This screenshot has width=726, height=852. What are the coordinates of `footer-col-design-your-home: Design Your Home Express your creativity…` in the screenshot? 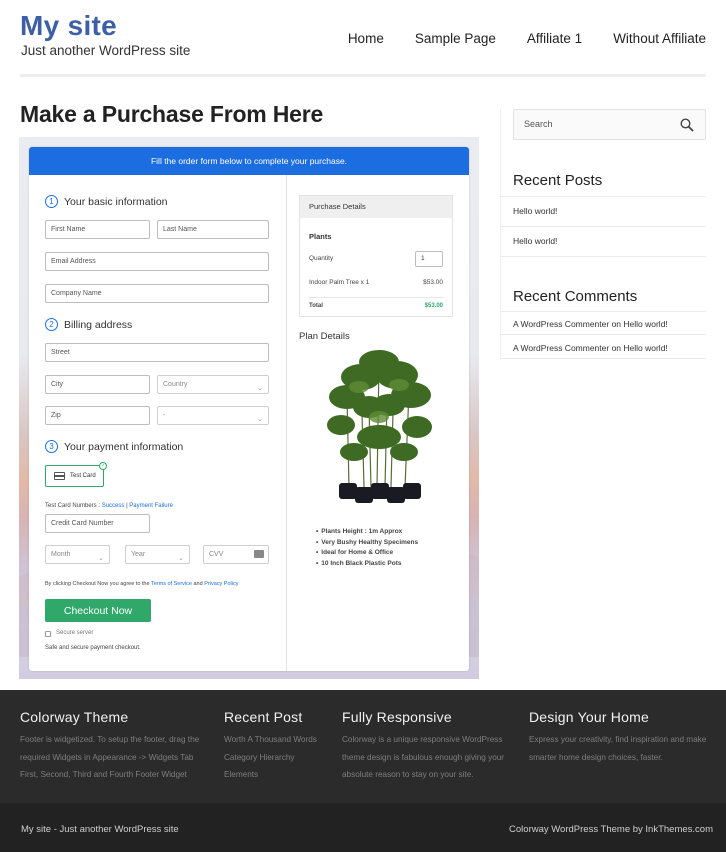 It's located at (617, 737).